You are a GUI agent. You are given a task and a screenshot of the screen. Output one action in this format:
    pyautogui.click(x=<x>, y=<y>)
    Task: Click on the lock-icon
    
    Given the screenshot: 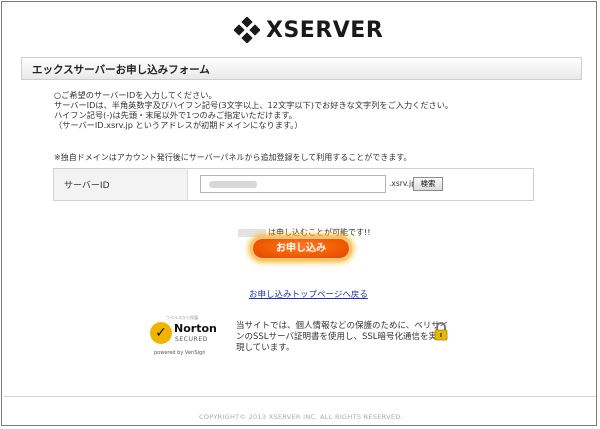 What is the action you would take?
    pyautogui.click(x=441, y=331)
    